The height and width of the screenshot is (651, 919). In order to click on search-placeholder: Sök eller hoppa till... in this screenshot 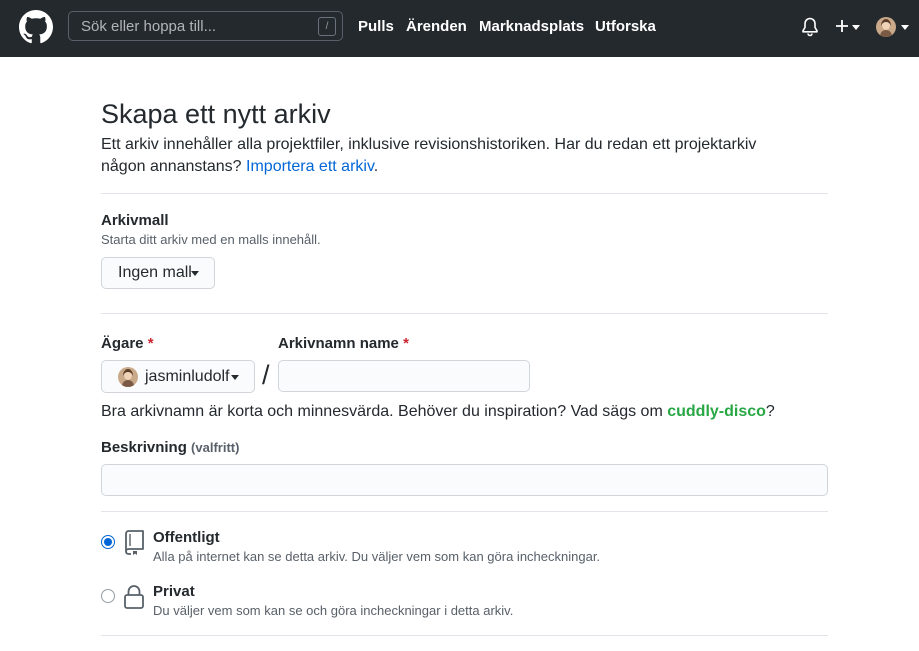, I will do `click(149, 26)`.